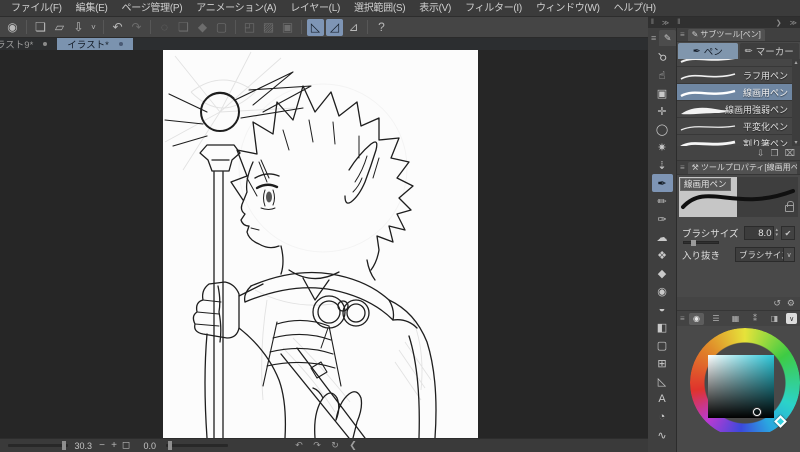  Describe the element at coordinates (635, 8) in the screenshot. I see `menu-help: ヘルプ(H)` at that location.